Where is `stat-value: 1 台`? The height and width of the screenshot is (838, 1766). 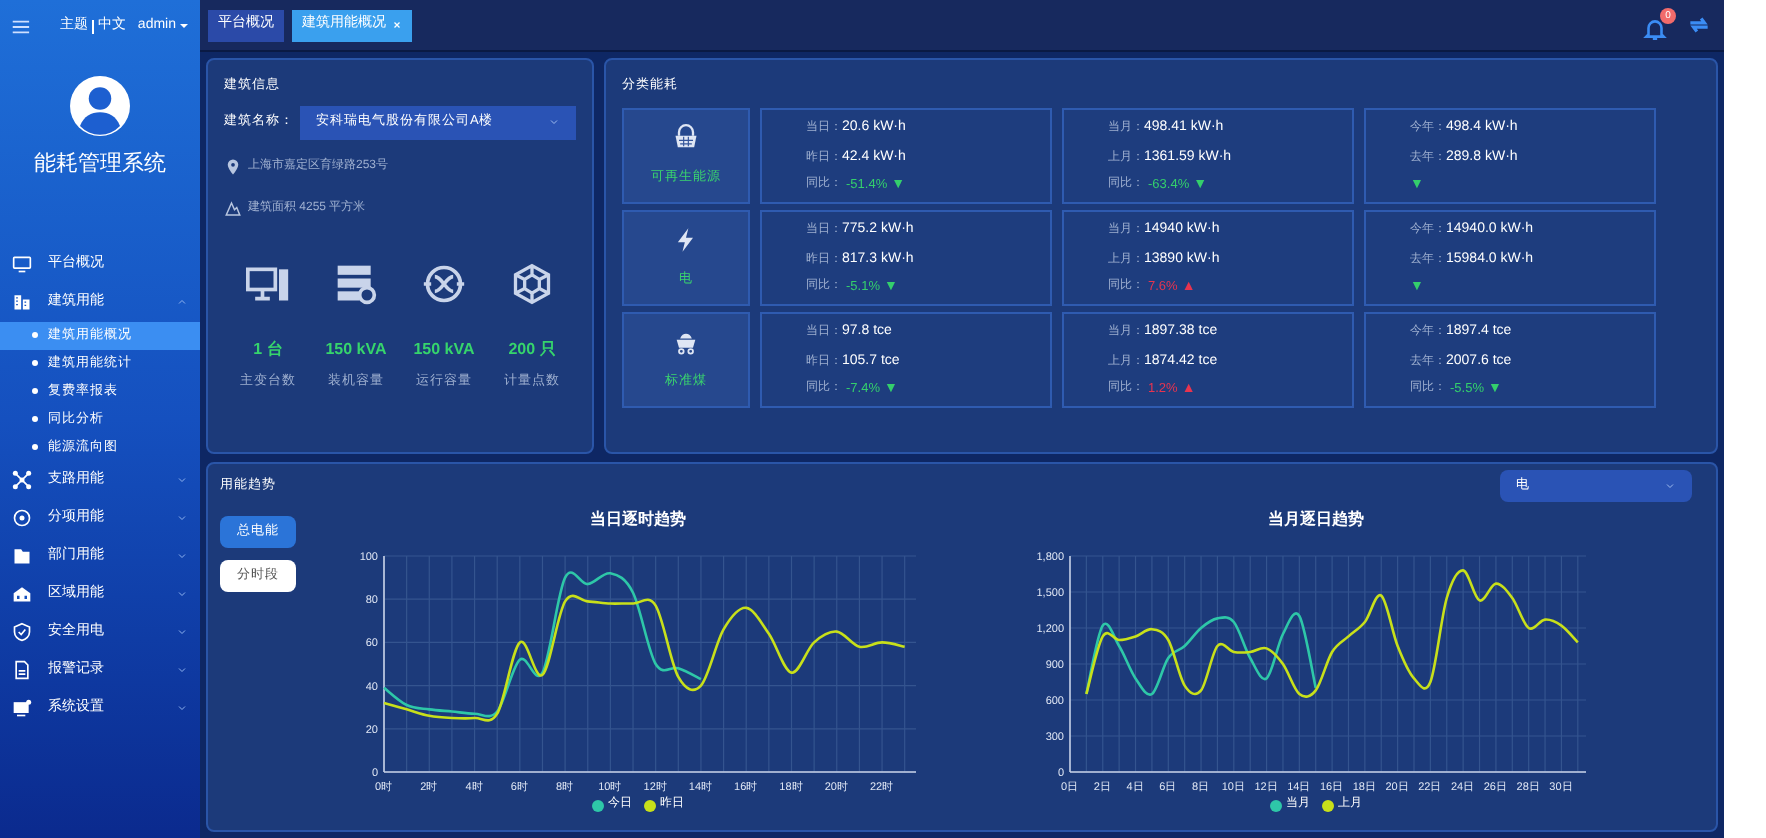
stat-value: 1 台 is located at coordinates (268, 349).